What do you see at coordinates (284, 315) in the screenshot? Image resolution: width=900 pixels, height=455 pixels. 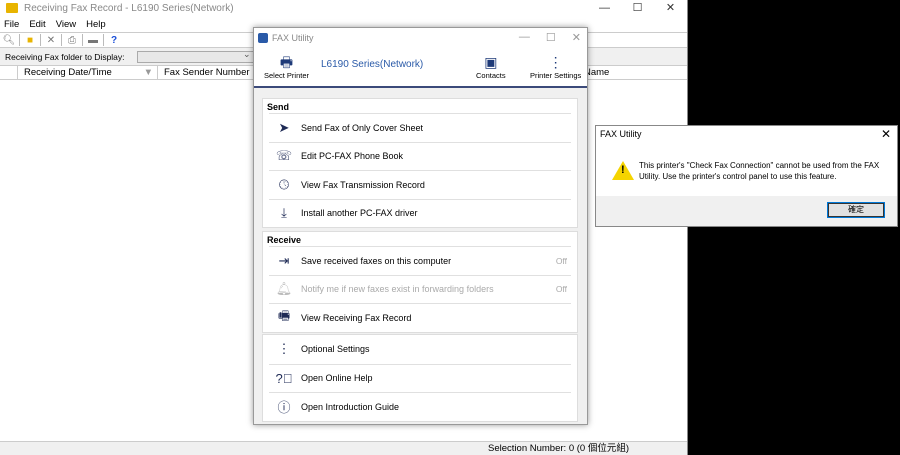 I see `fax-record-icon: 🖷` at bounding box center [284, 315].